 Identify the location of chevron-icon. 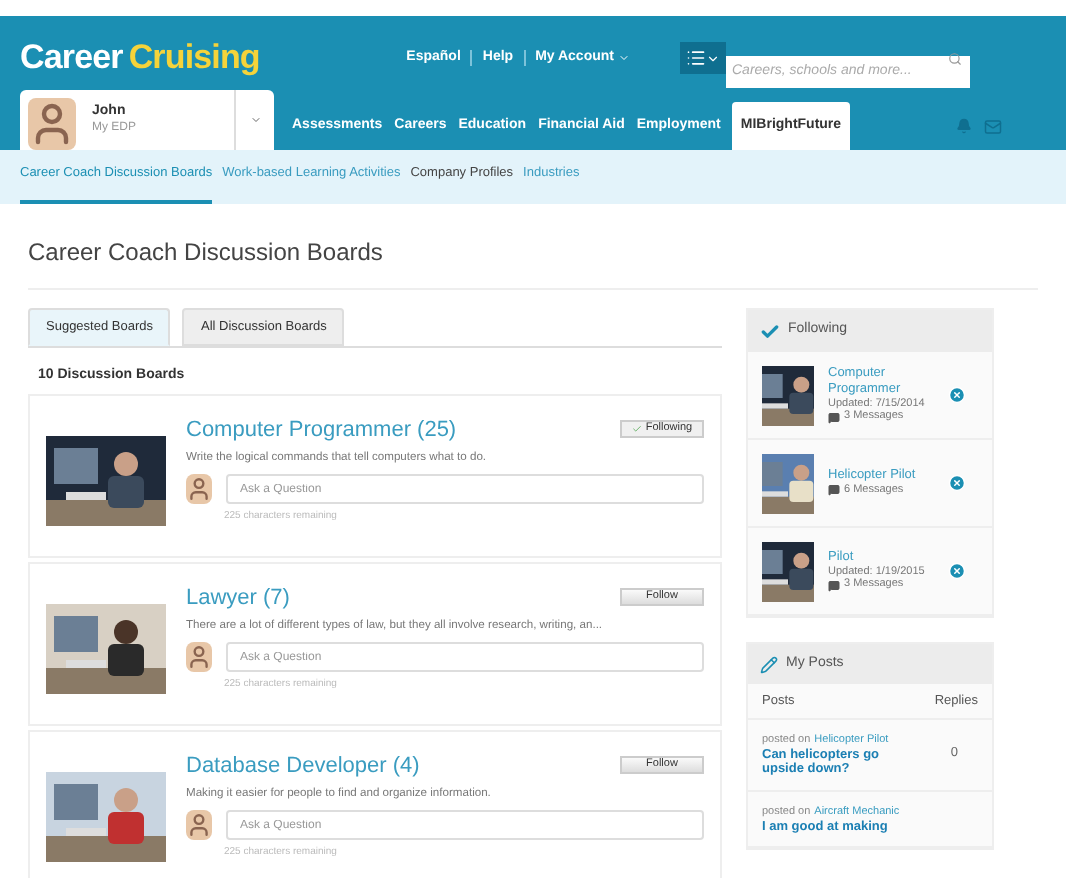
(713, 58).